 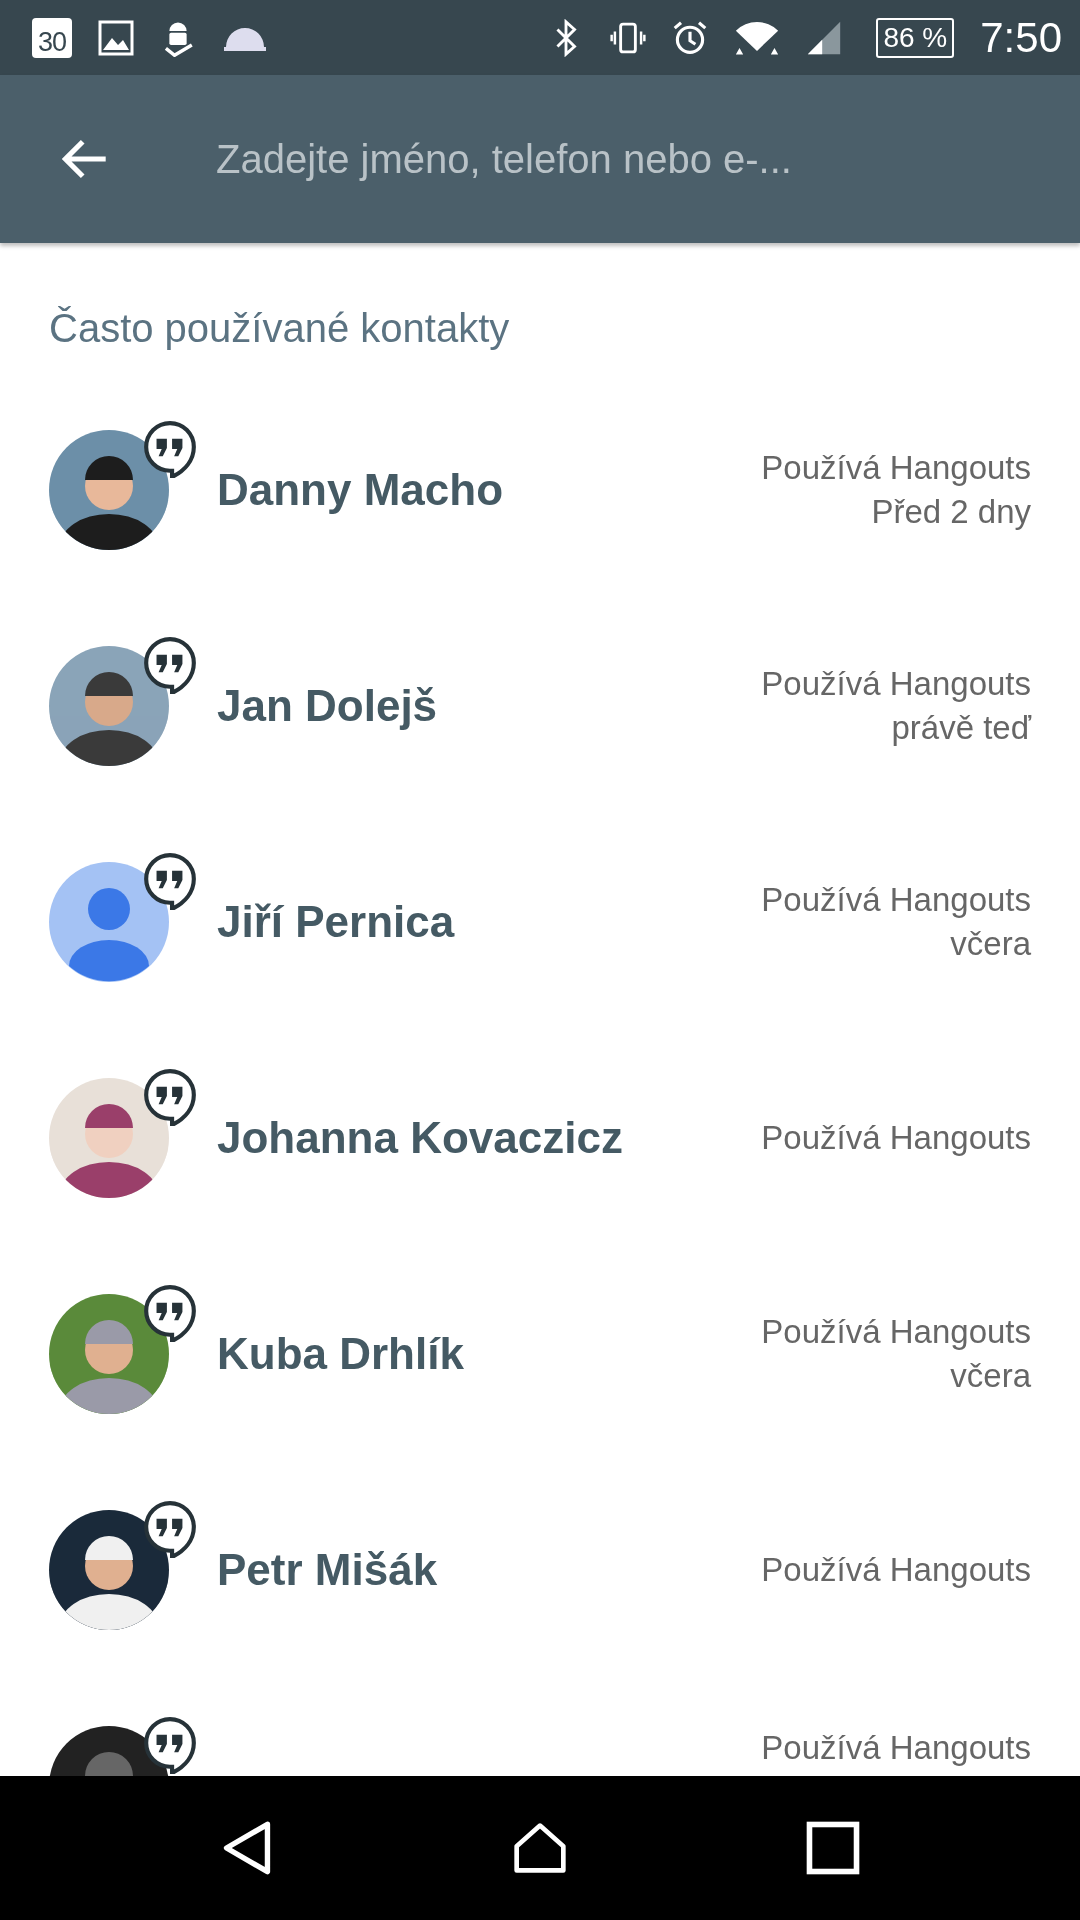 What do you see at coordinates (341, 1354) in the screenshot?
I see `contact-name: Kuba Drhlík` at bounding box center [341, 1354].